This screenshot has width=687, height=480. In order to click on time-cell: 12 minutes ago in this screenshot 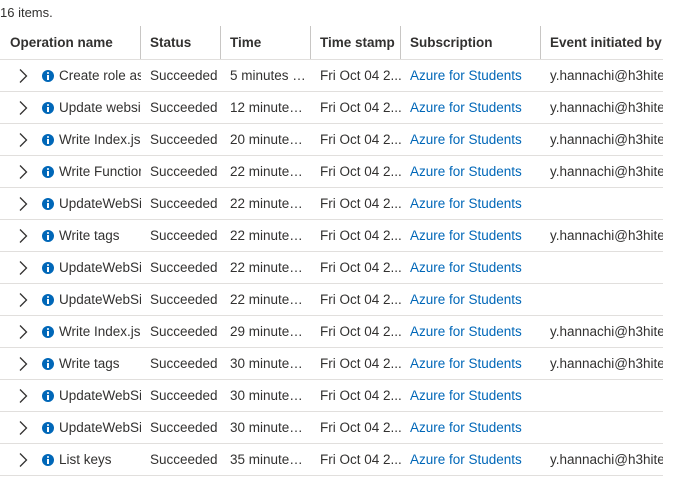, I will do `click(270, 107)`.